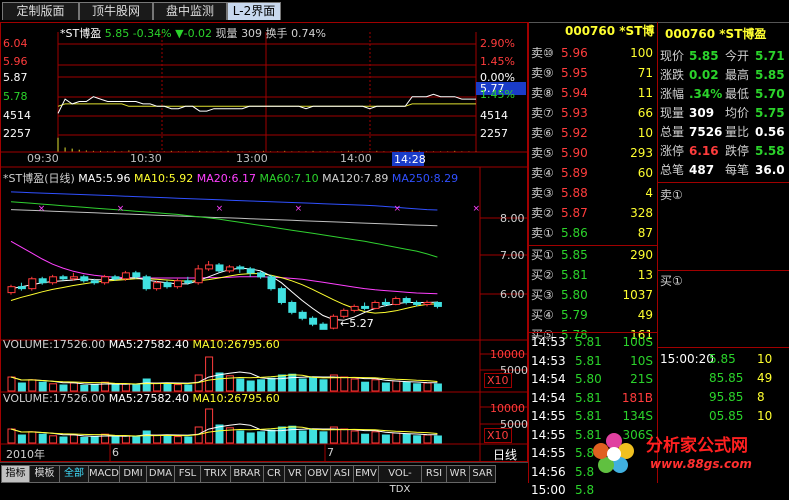 Image resolution: width=789 pixels, height=500 pixels. What do you see at coordinates (593, 153) in the screenshot?
I see `asks-row: 卖⑤ 5.90 293` at bounding box center [593, 153].